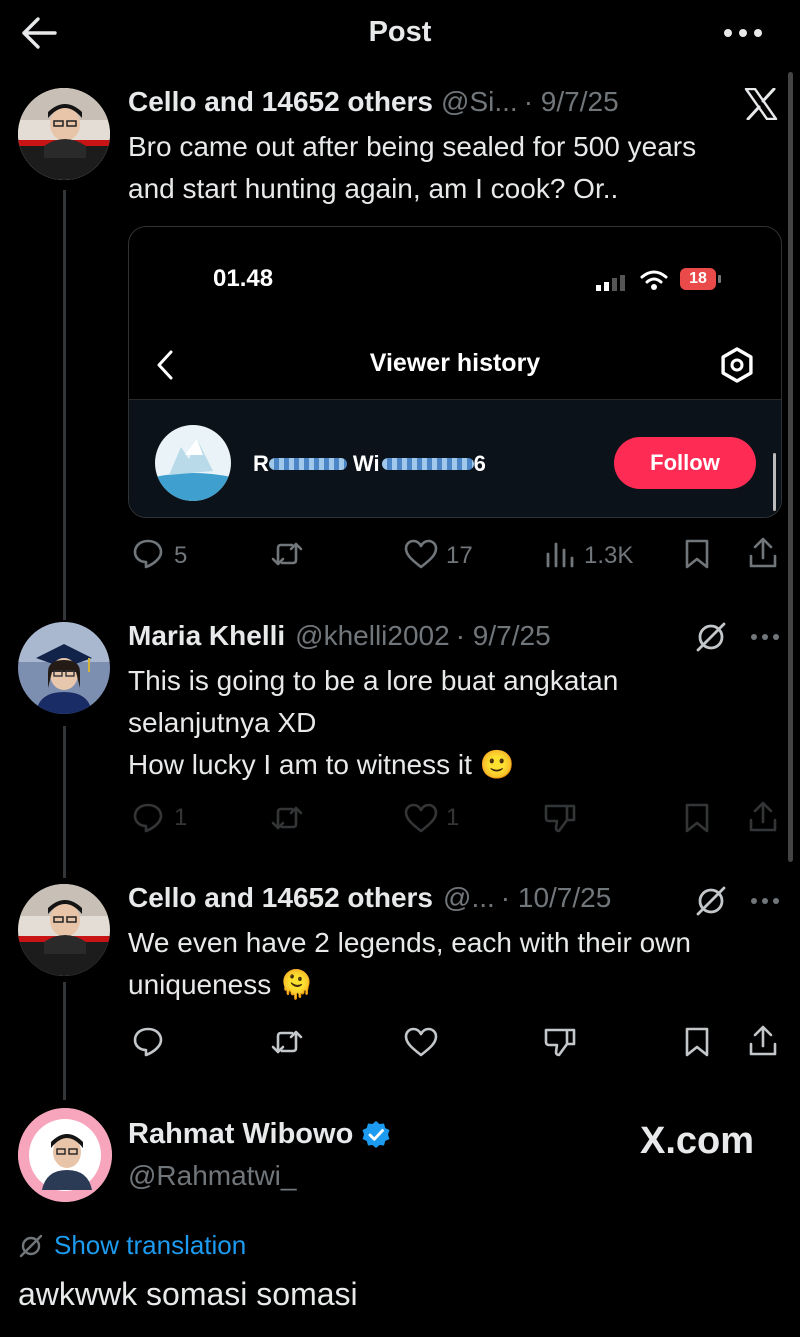 The image size is (800, 1337). I want to click on post-text-line: This is going to be a lore buat angkatan, so click(373, 680).